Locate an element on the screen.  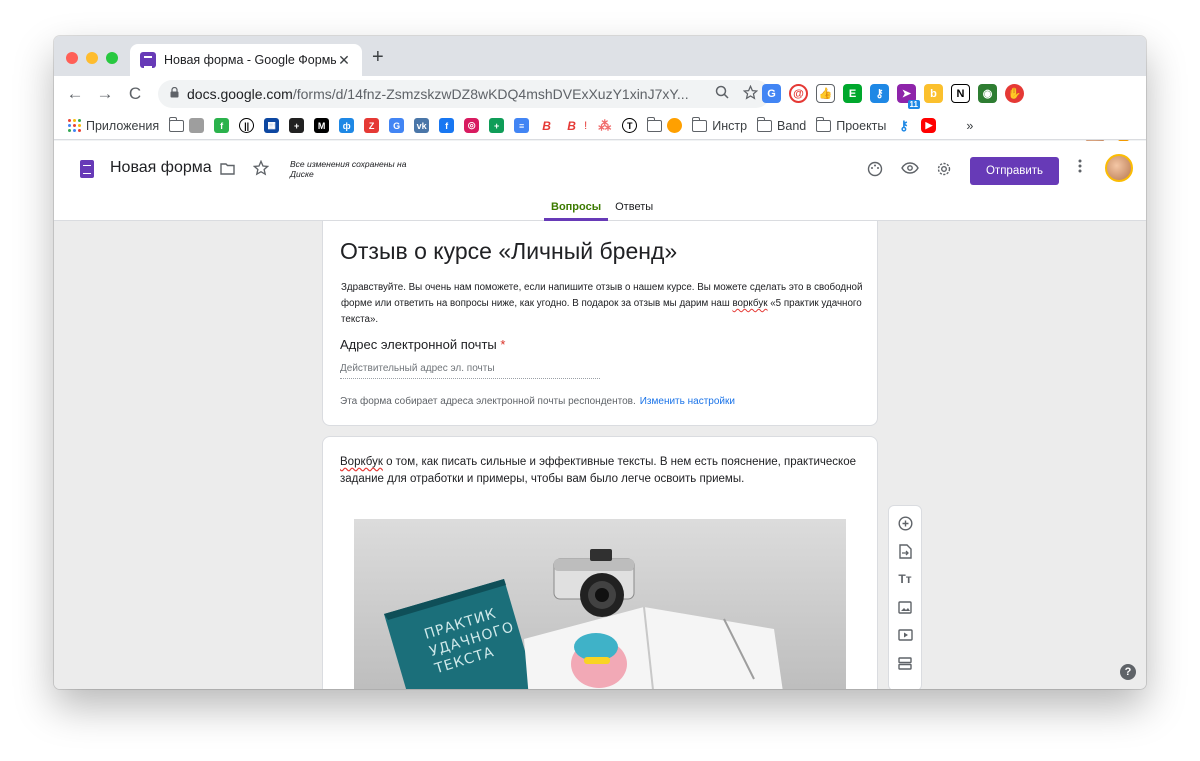
translate-icon: G is located at coordinates (397, 125).